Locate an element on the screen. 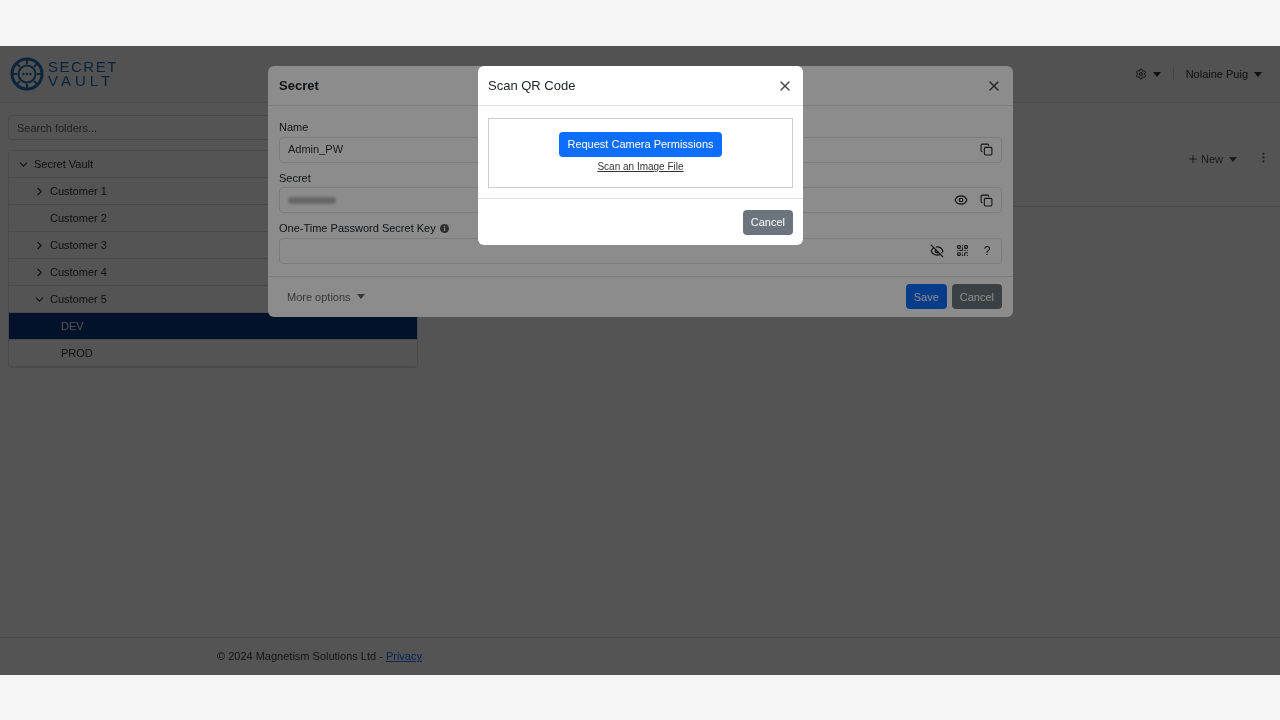 The height and width of the screenshot is (720, 1280). dialog-title: Secret is located at coordinates (299, 85).